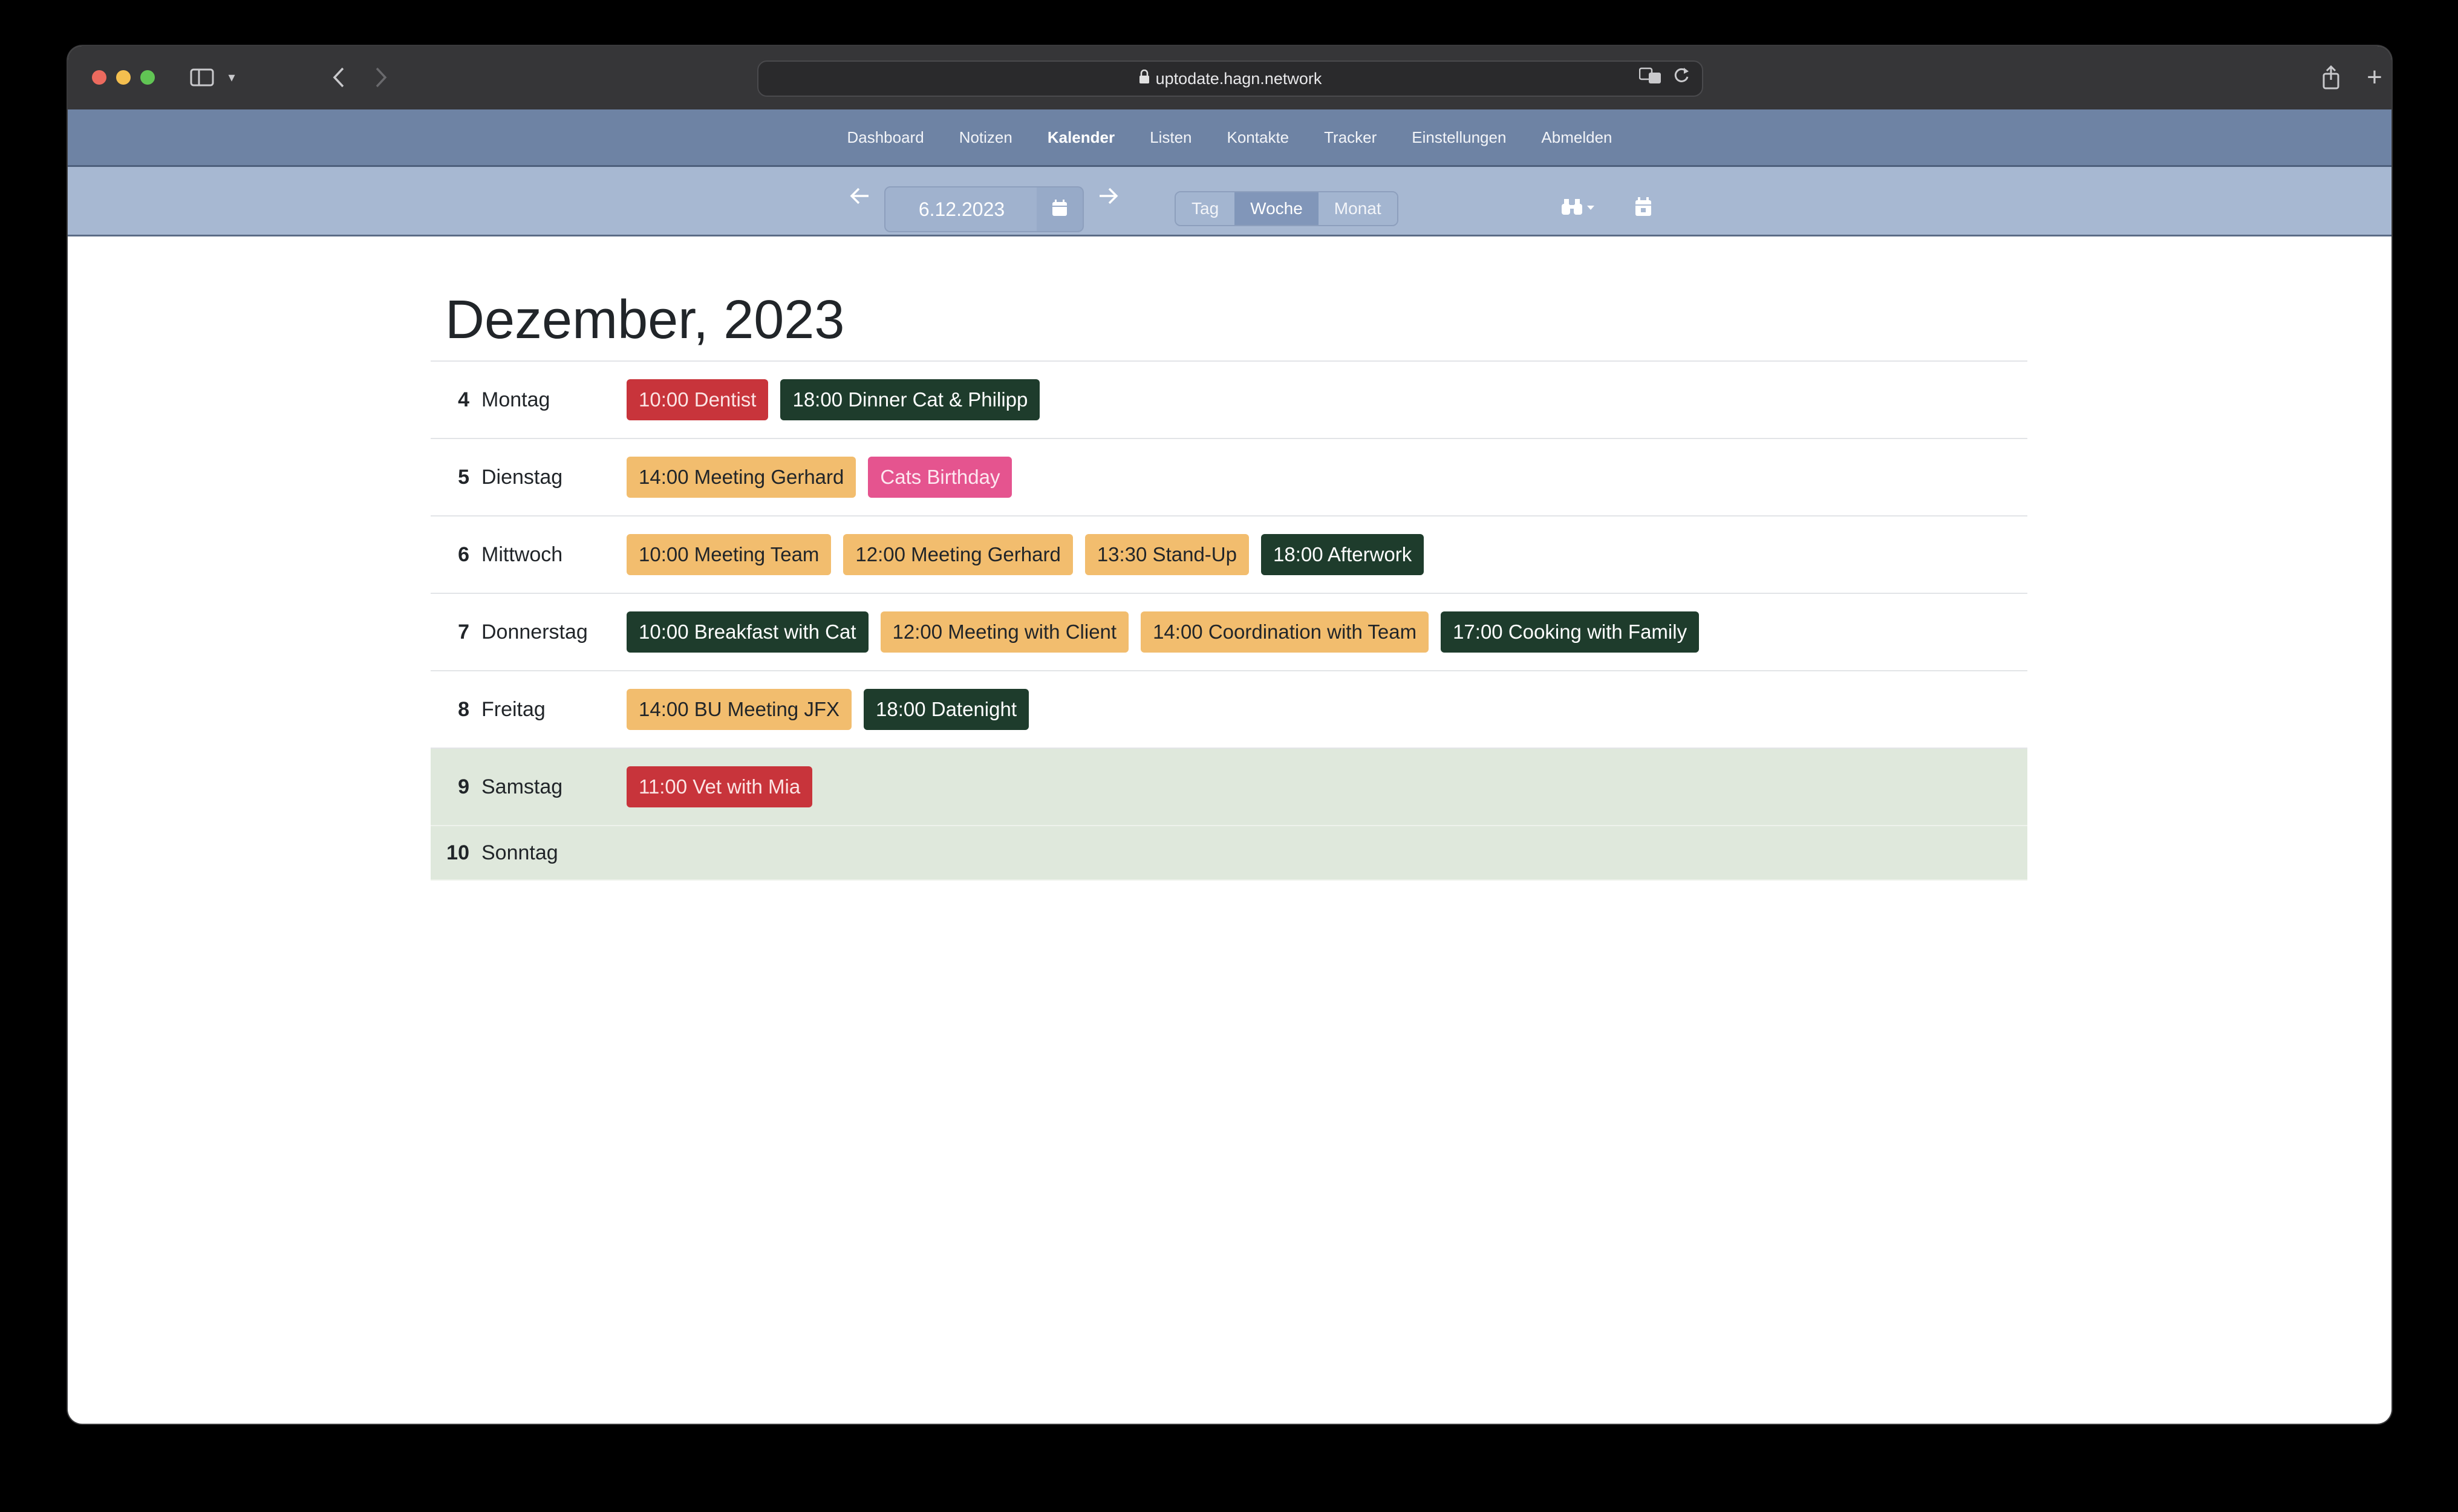 The image size is (2458, 1512). I want to click on date-input: 6.12.2023, so click(962, 209).